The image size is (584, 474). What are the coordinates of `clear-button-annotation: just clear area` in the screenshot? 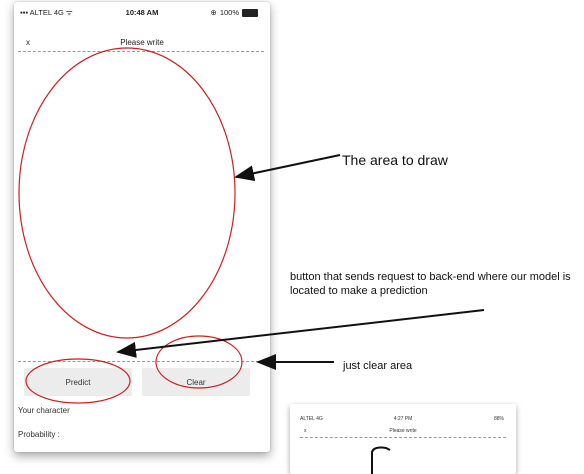 It's located at (378, 366).